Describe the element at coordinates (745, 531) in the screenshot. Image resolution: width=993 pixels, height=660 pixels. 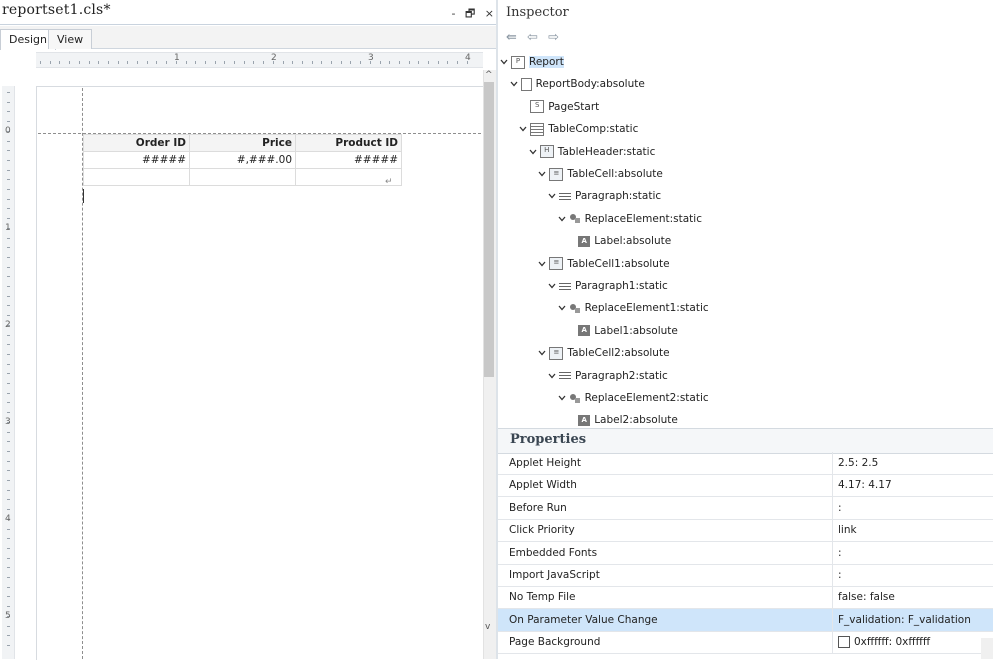
I see `property-row: Click Priority link` at that location.